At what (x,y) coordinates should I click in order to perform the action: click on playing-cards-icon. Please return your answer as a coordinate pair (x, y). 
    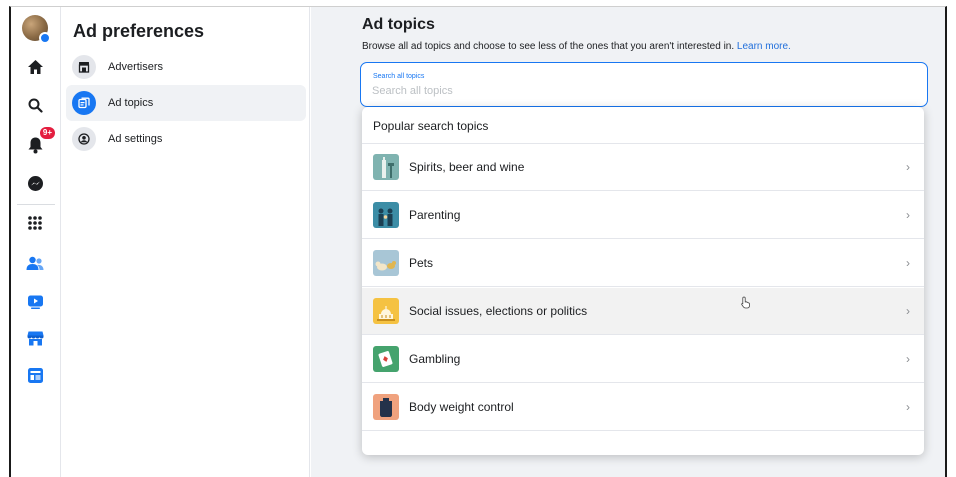
    Looking at the image, I should click on (386, 359).